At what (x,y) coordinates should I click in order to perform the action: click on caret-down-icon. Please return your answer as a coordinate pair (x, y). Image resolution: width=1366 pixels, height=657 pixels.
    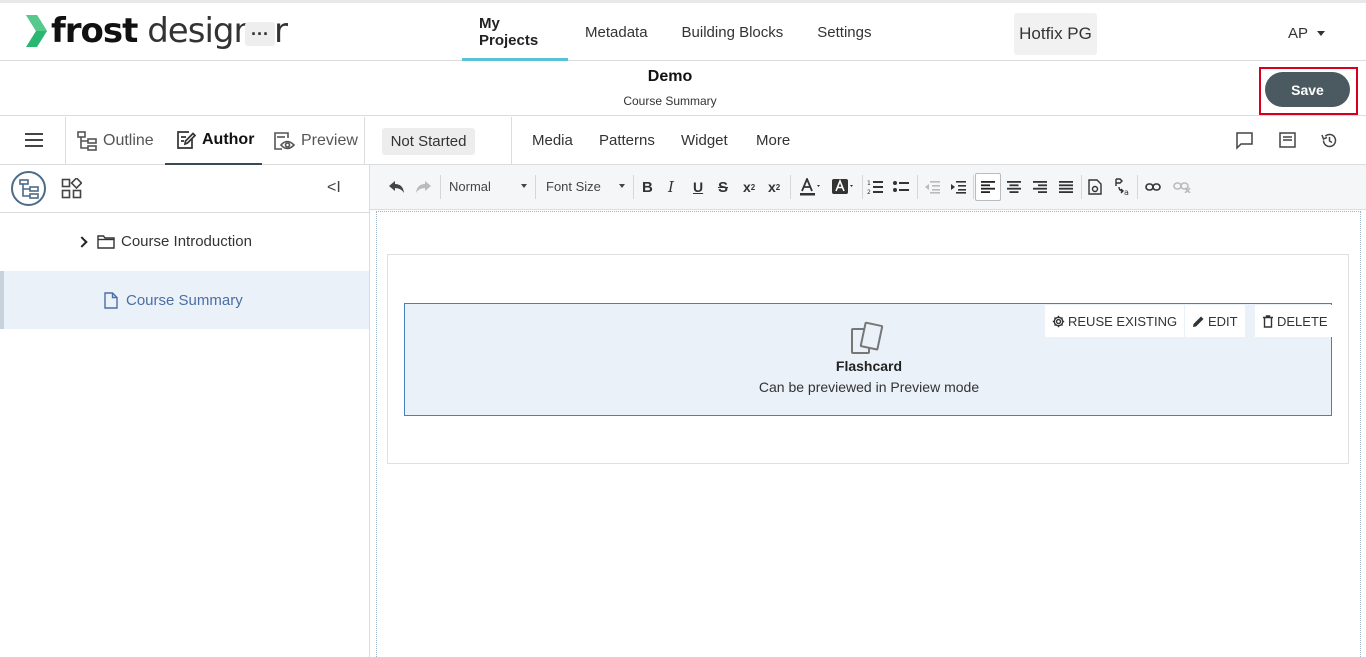
    Looking at the image, I should click on (1321, 33).